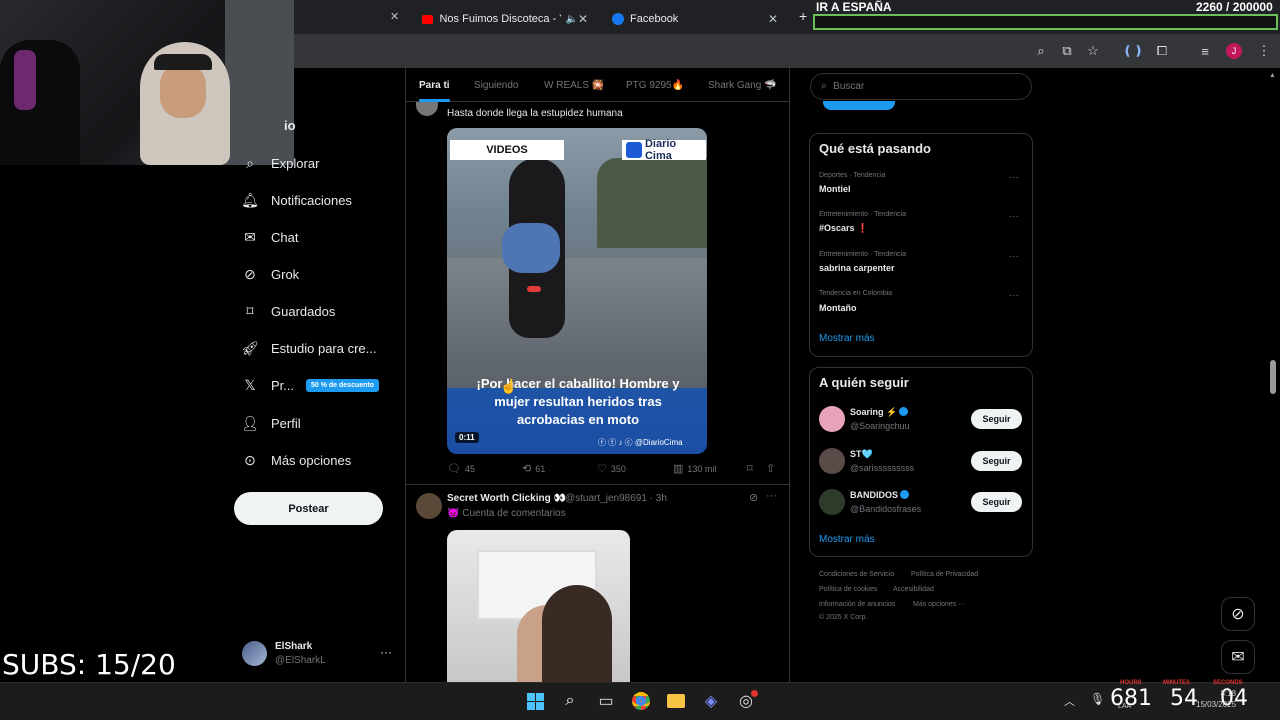 This screenshot has height=720, width=1280. What do you see at coordinates (343, 385) in the screenshot?
I see `discount-badge: 50 % de descuento` at bounding box center [343, 385].